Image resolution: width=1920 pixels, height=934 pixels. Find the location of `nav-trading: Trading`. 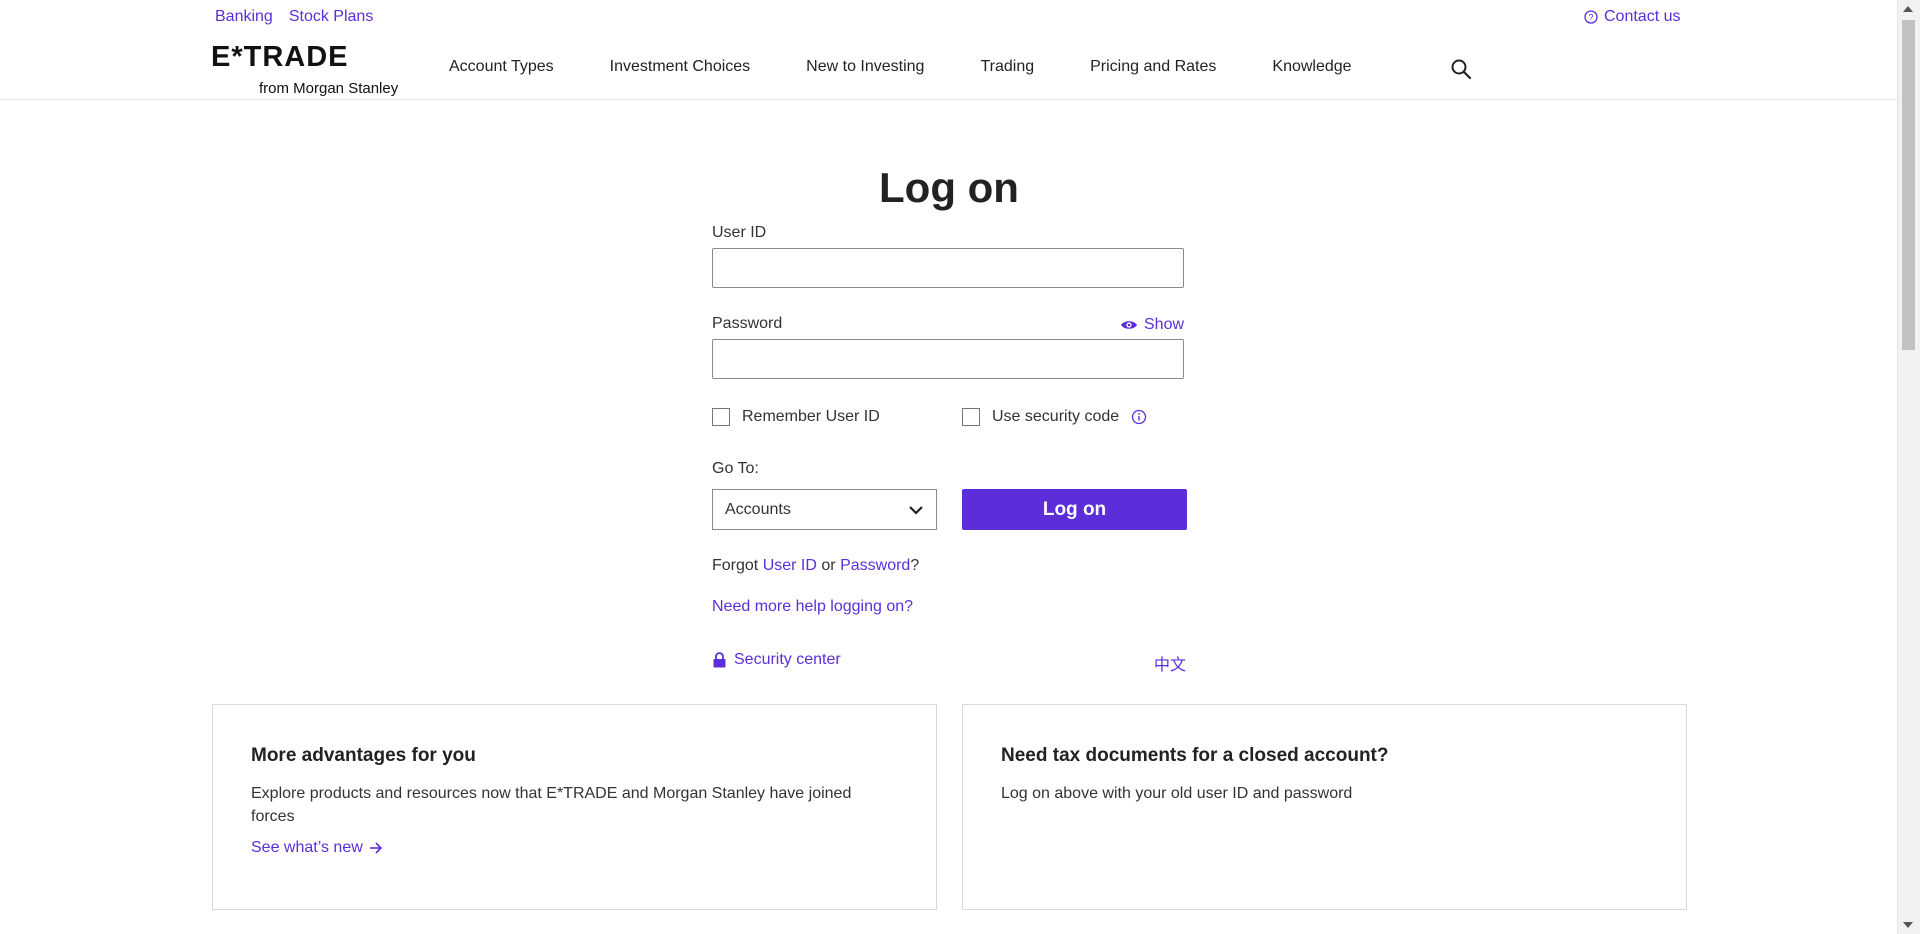

nav-trading: Trading is located at coordinates (1007, 67).